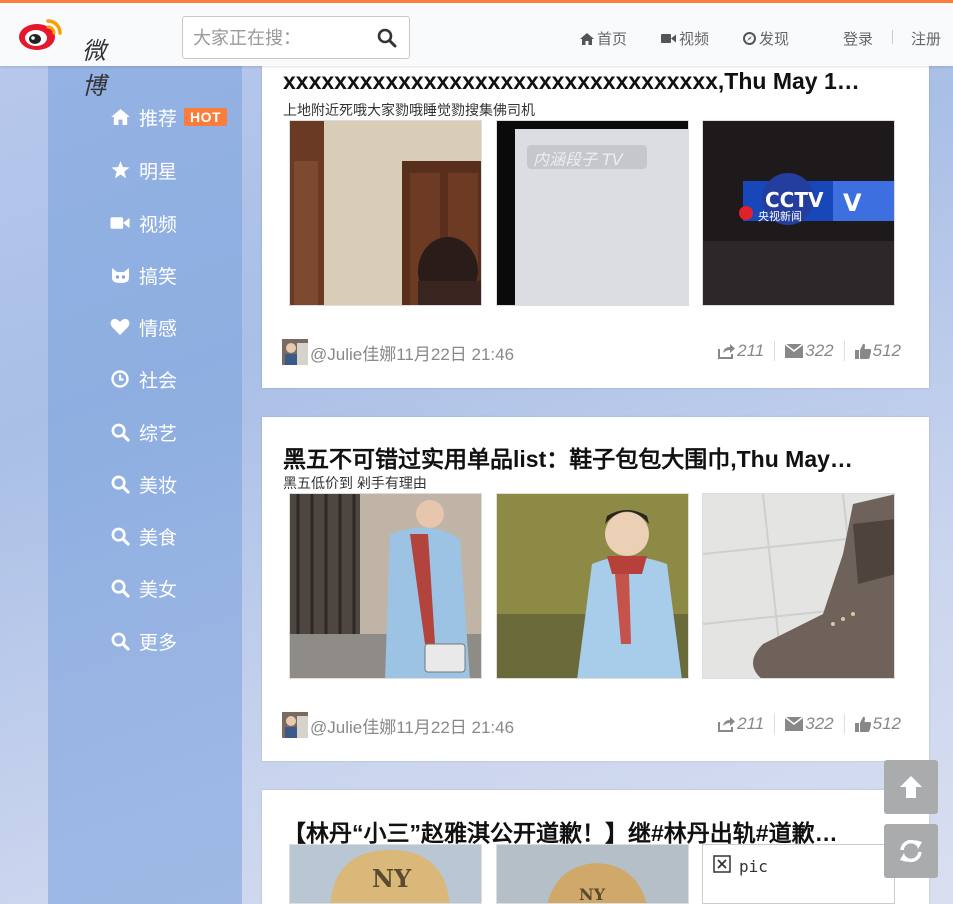 This screenshot has width=953, height=904. What do you see at coordinates (892, 37) in the screenshot?
I see `nav-divider` at bounding box center [892, 37].